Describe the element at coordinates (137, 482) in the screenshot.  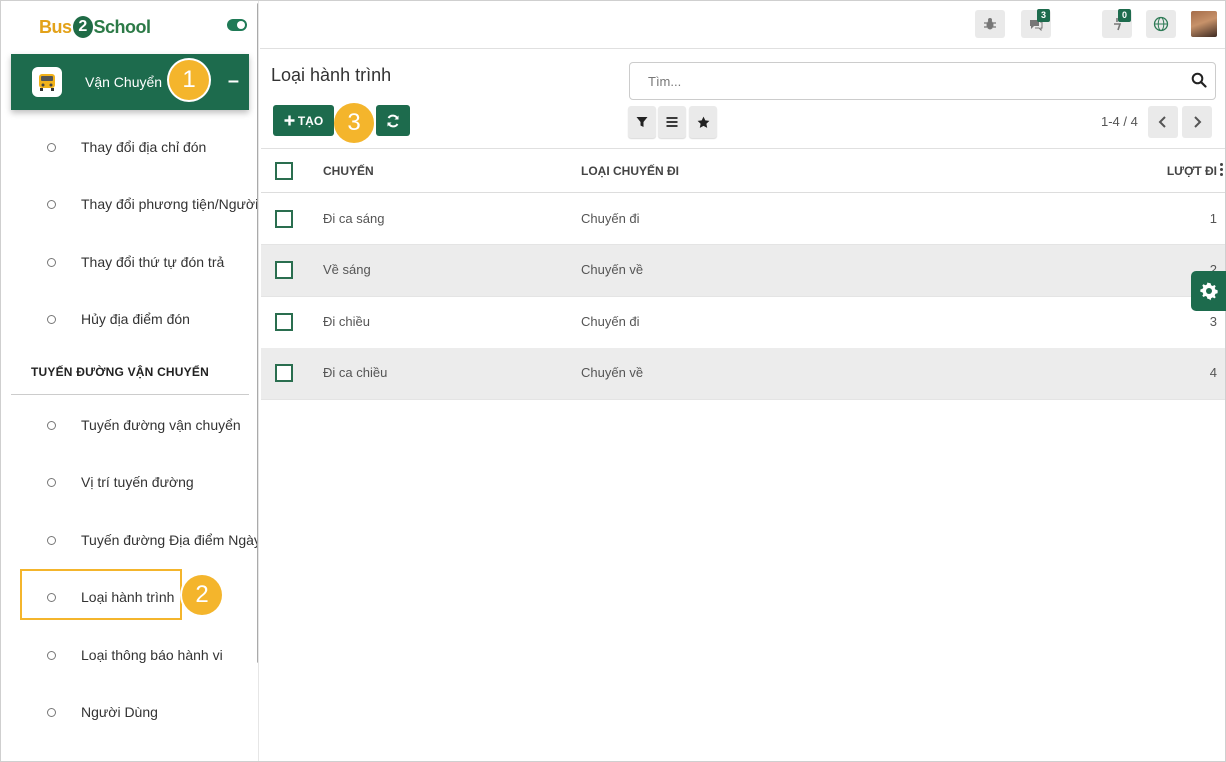
I see `sidebar-item-label: Vị trí tuyến đường` at that location.